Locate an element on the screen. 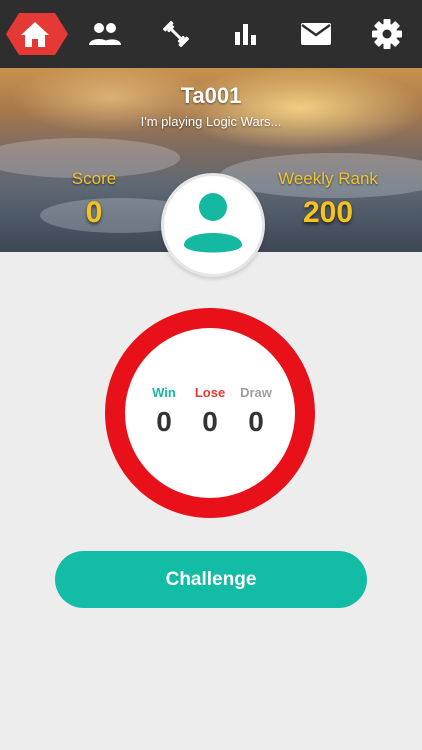 This screenshot has width=422, height=750. dumbbell-icon is located at coordinates (175, 34).